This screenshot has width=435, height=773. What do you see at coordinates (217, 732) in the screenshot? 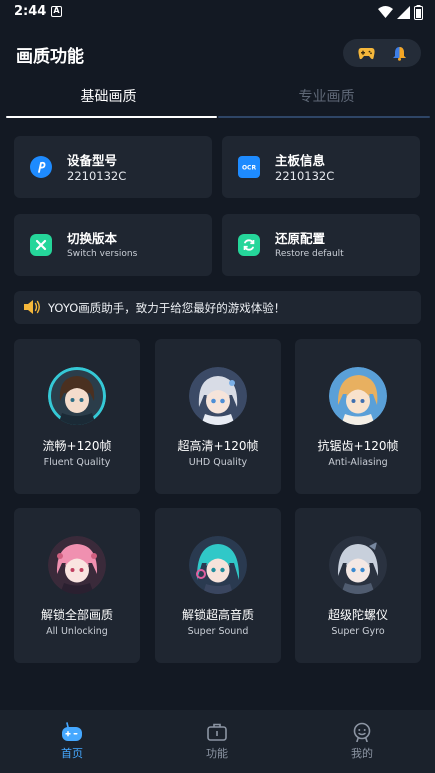
I see `toolbox-icon` at bounding box center [217, 732].